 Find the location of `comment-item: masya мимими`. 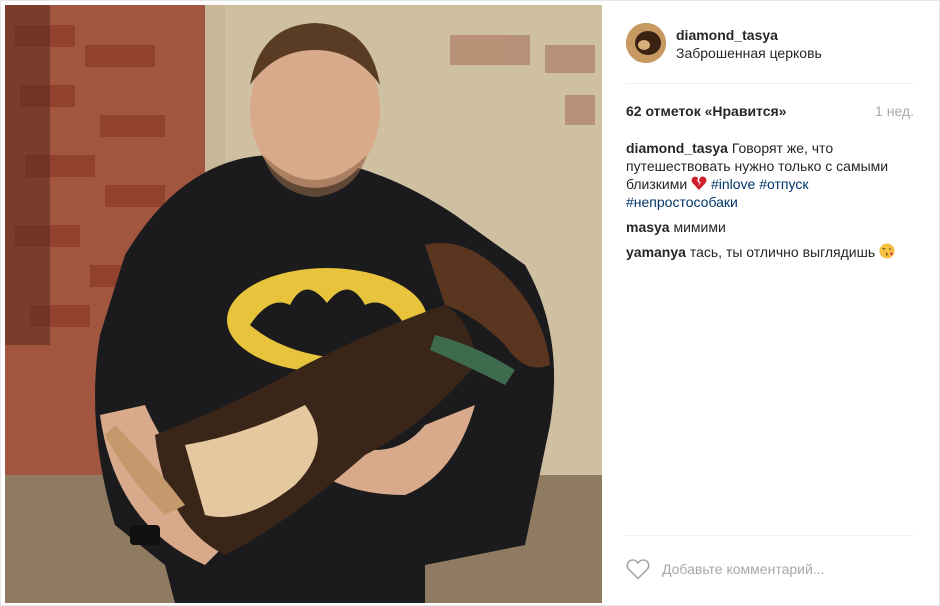

comment-item: masya мимими is located at coordinates (770, 227).